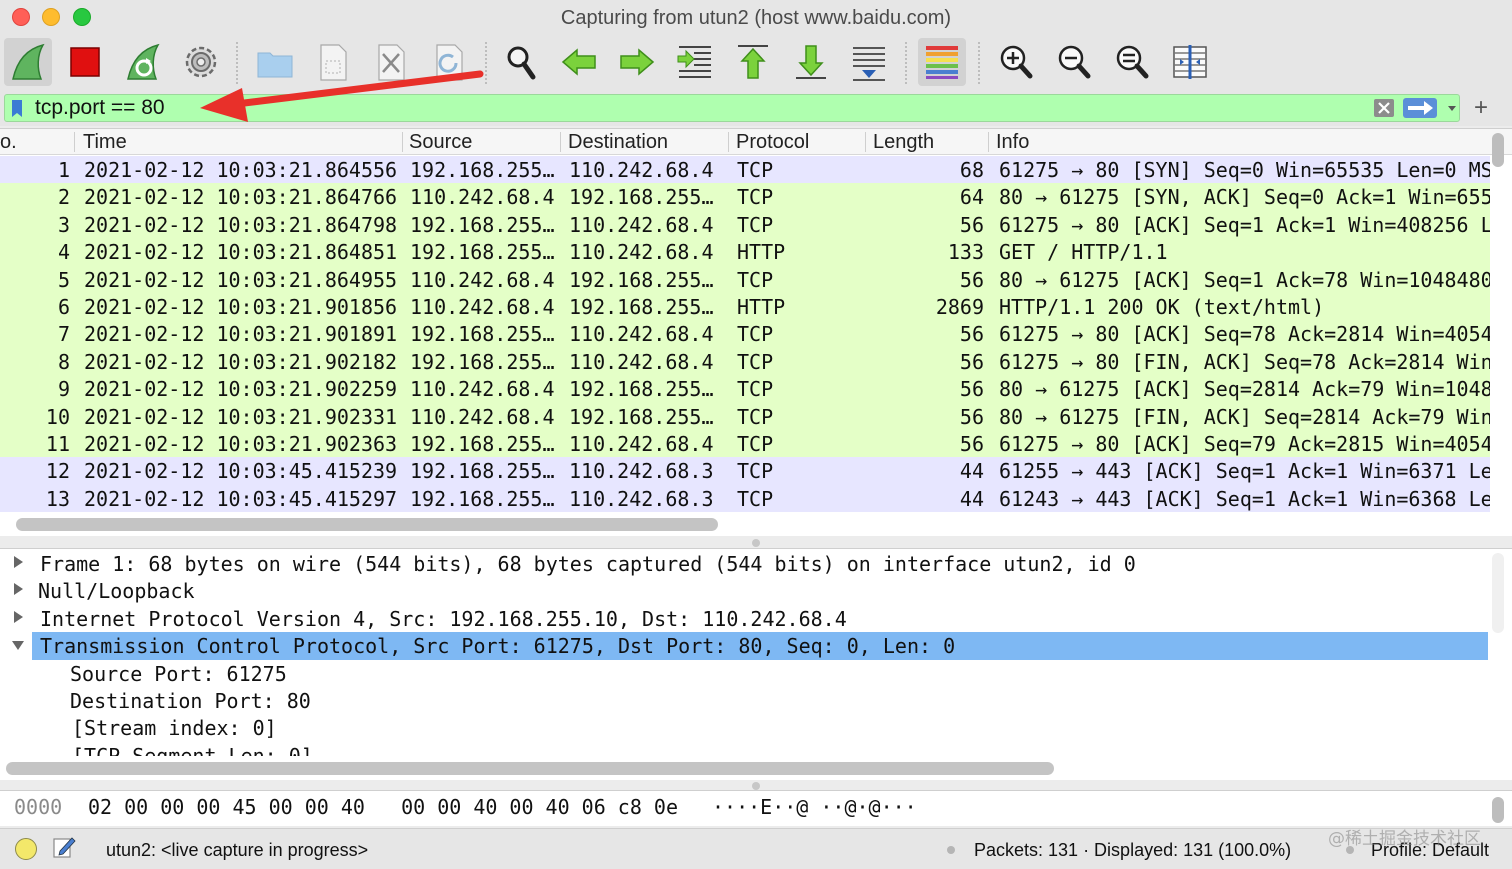  What do you see at coordinates (1012, 142) in the screenshot?
I see `column-header-info: Info` at bounding box center [1012, 142].